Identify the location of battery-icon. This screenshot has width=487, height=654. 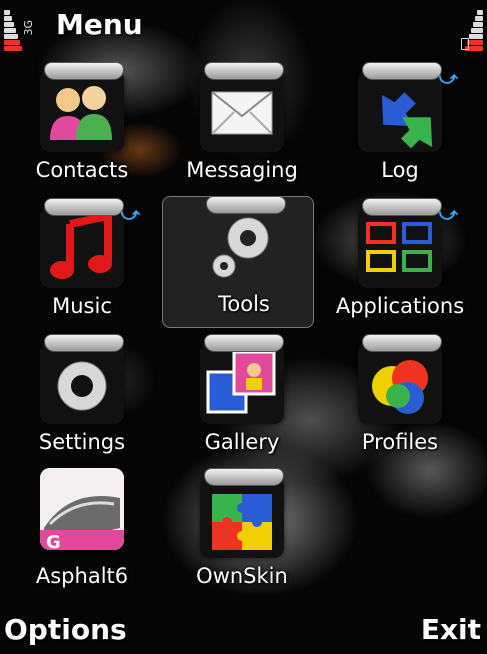
(472, 32).